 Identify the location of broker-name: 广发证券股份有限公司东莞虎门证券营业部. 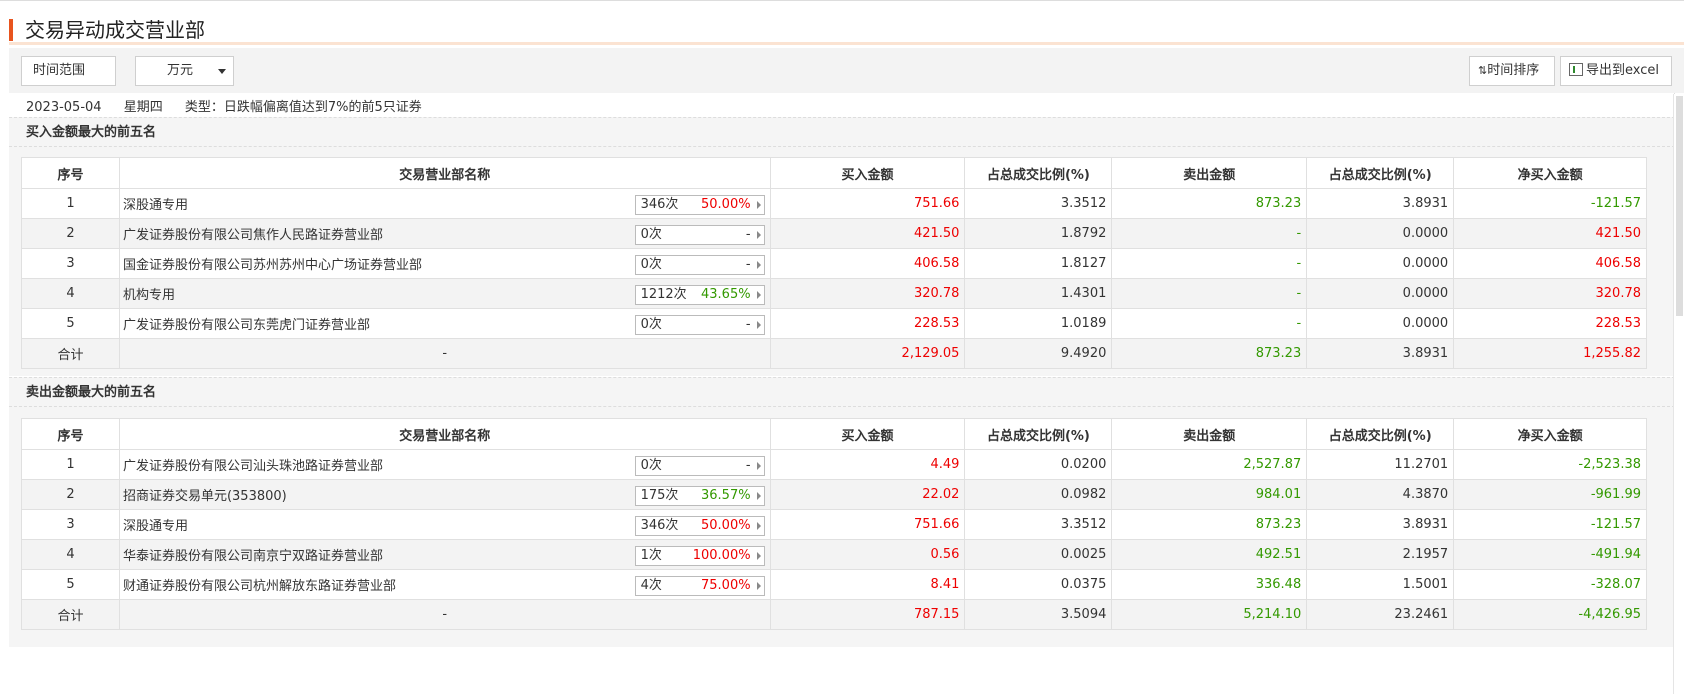
(246, 325).